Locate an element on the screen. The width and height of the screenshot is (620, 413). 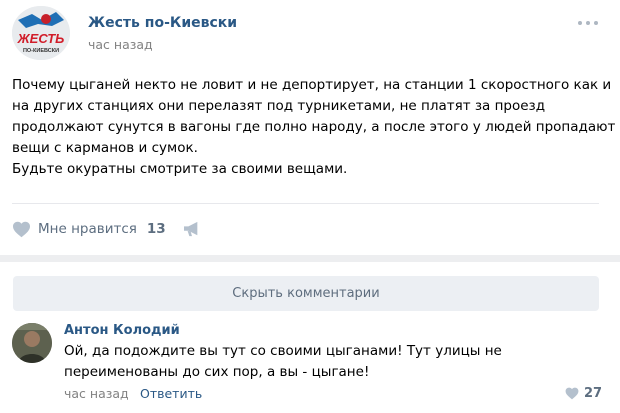
section-divider is located at coordinates (310, 258).